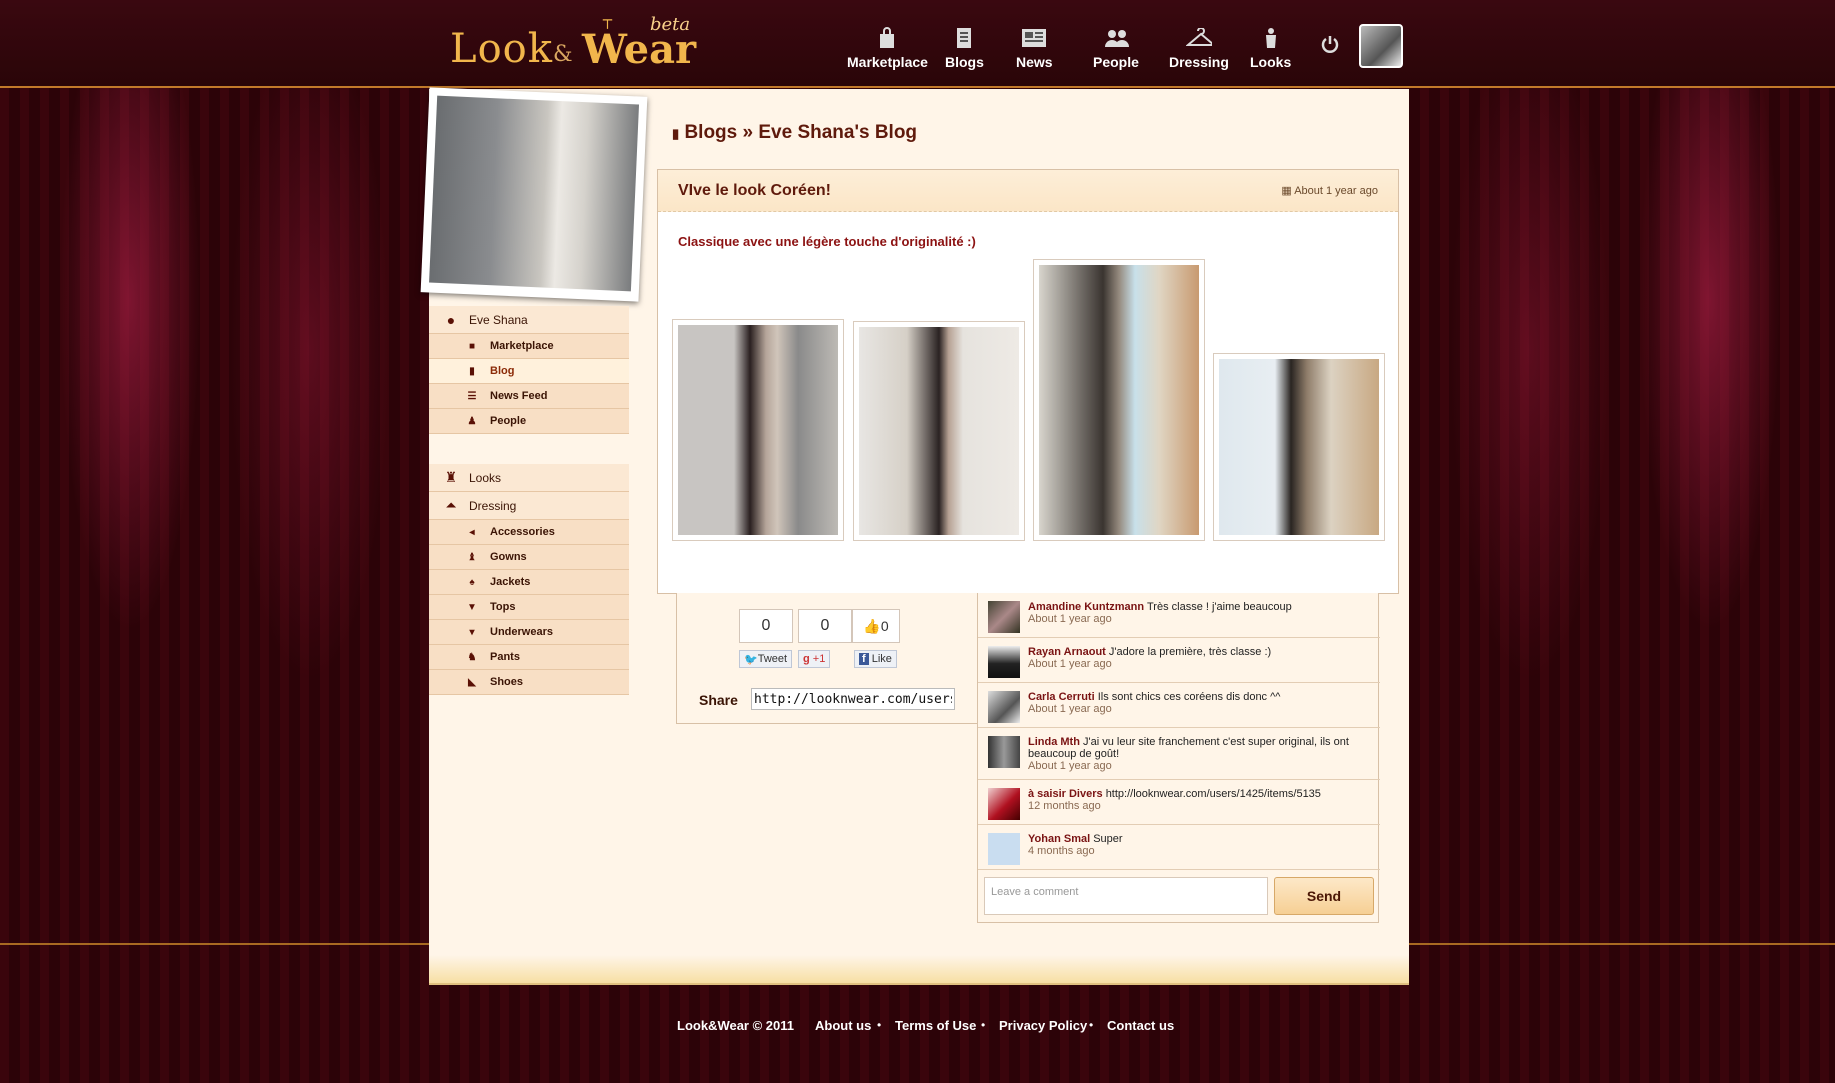 The image size is (1835, 1083). I want to click on comment-time: 4 months ago, so click(1061, 851).